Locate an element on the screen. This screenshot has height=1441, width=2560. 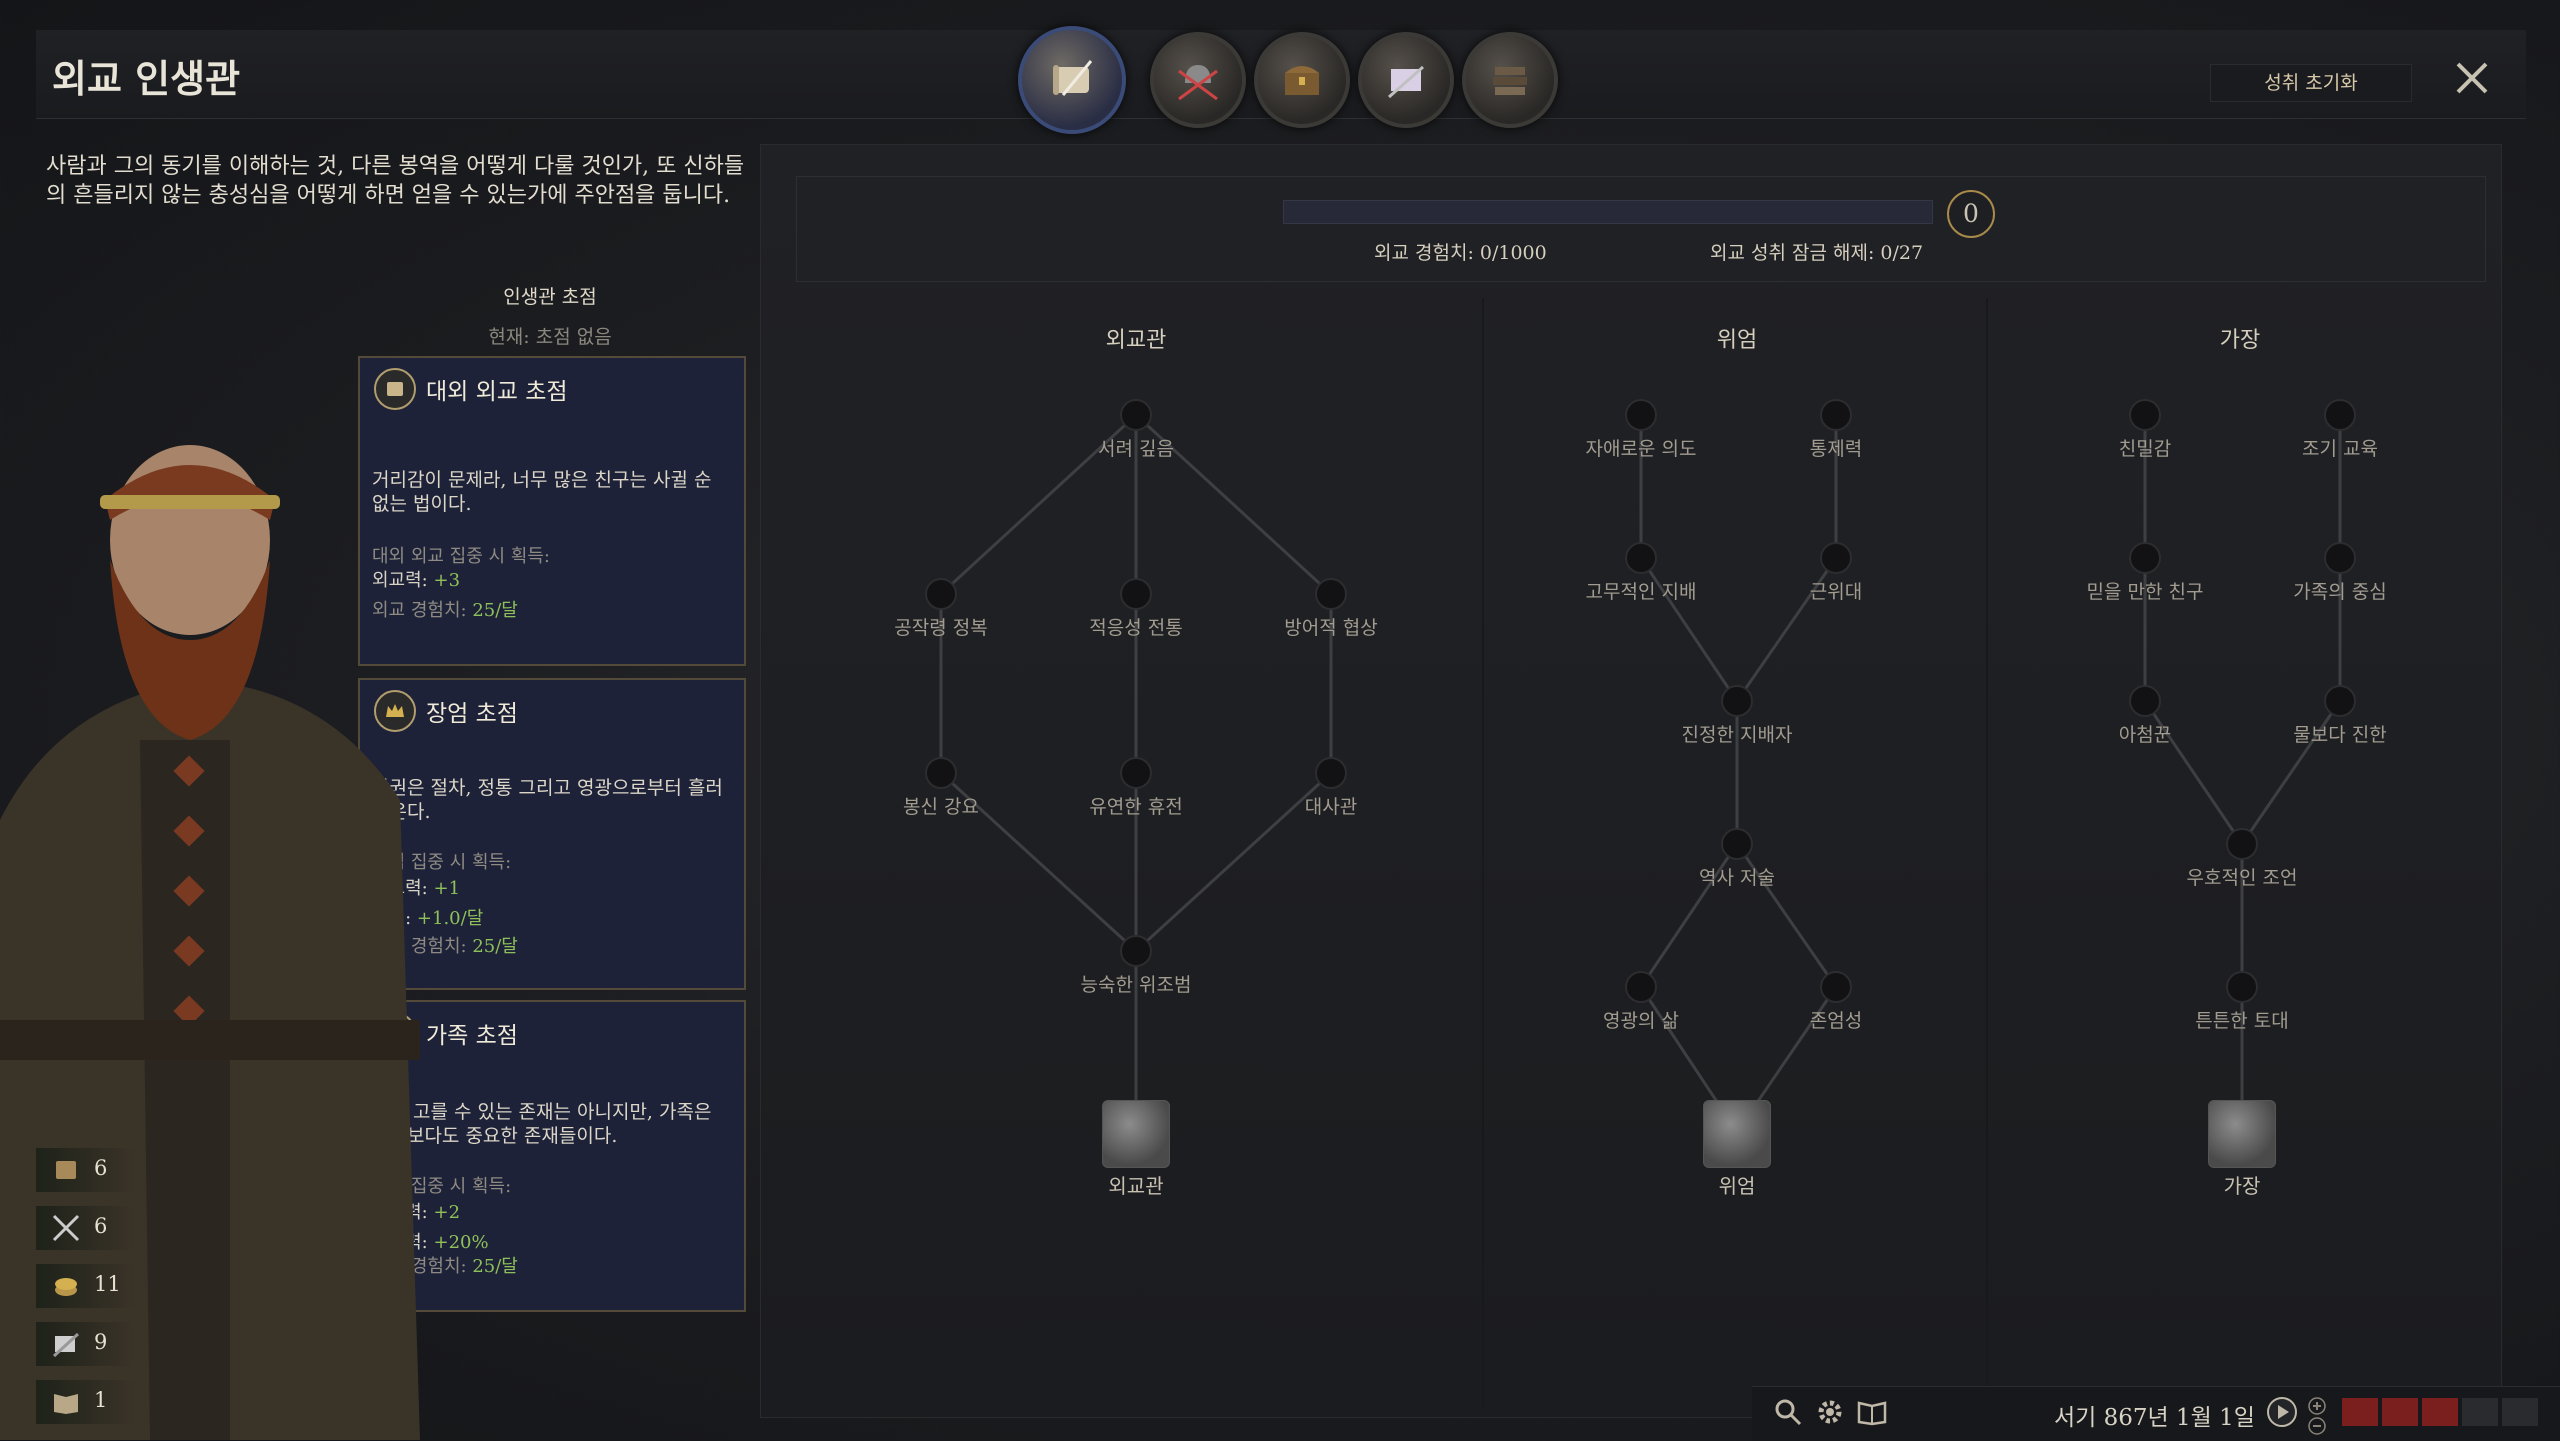
search-icon is located at coordinates (1788, 1412).